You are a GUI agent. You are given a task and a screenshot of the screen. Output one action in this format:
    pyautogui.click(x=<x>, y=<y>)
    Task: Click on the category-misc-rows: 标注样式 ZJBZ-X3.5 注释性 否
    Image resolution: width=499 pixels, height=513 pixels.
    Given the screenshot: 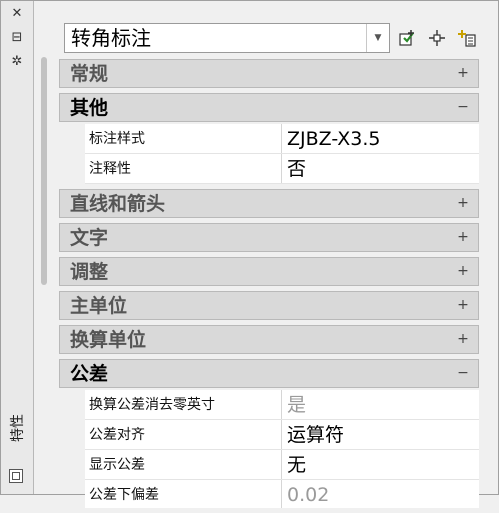 What is the action you would take?
    pyautogui.click(x=269, y=154)
    